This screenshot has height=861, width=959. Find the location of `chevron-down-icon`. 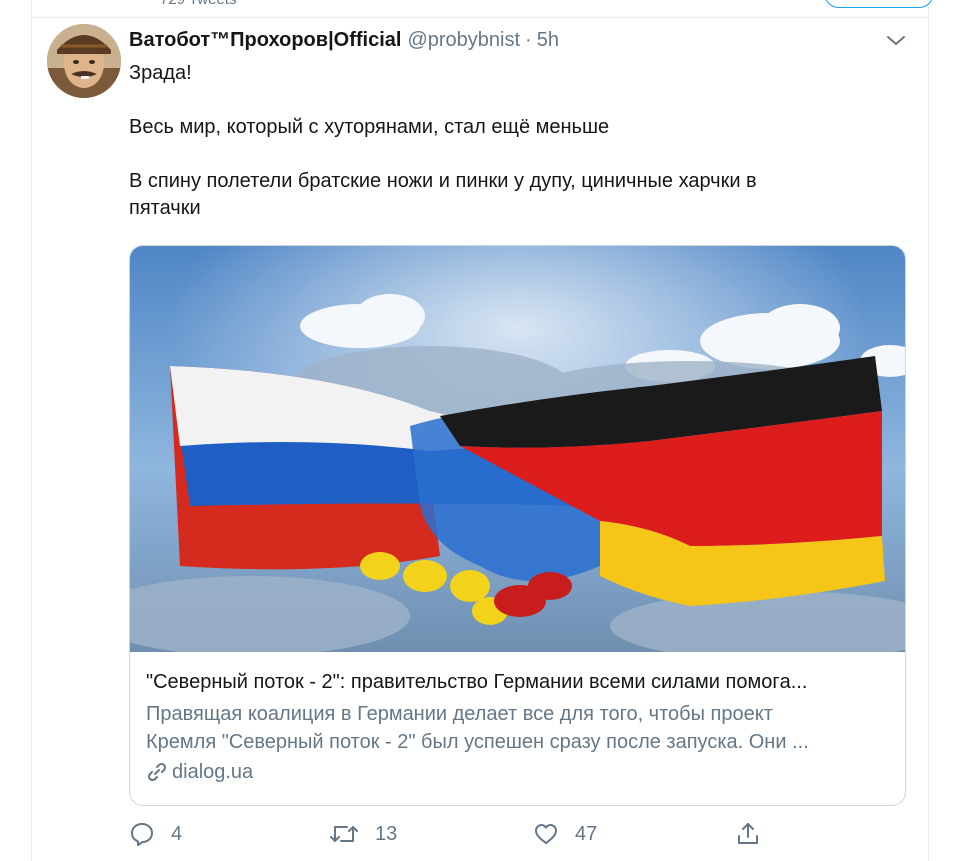

chevron-down-icon is located at coordinates (896, 41).